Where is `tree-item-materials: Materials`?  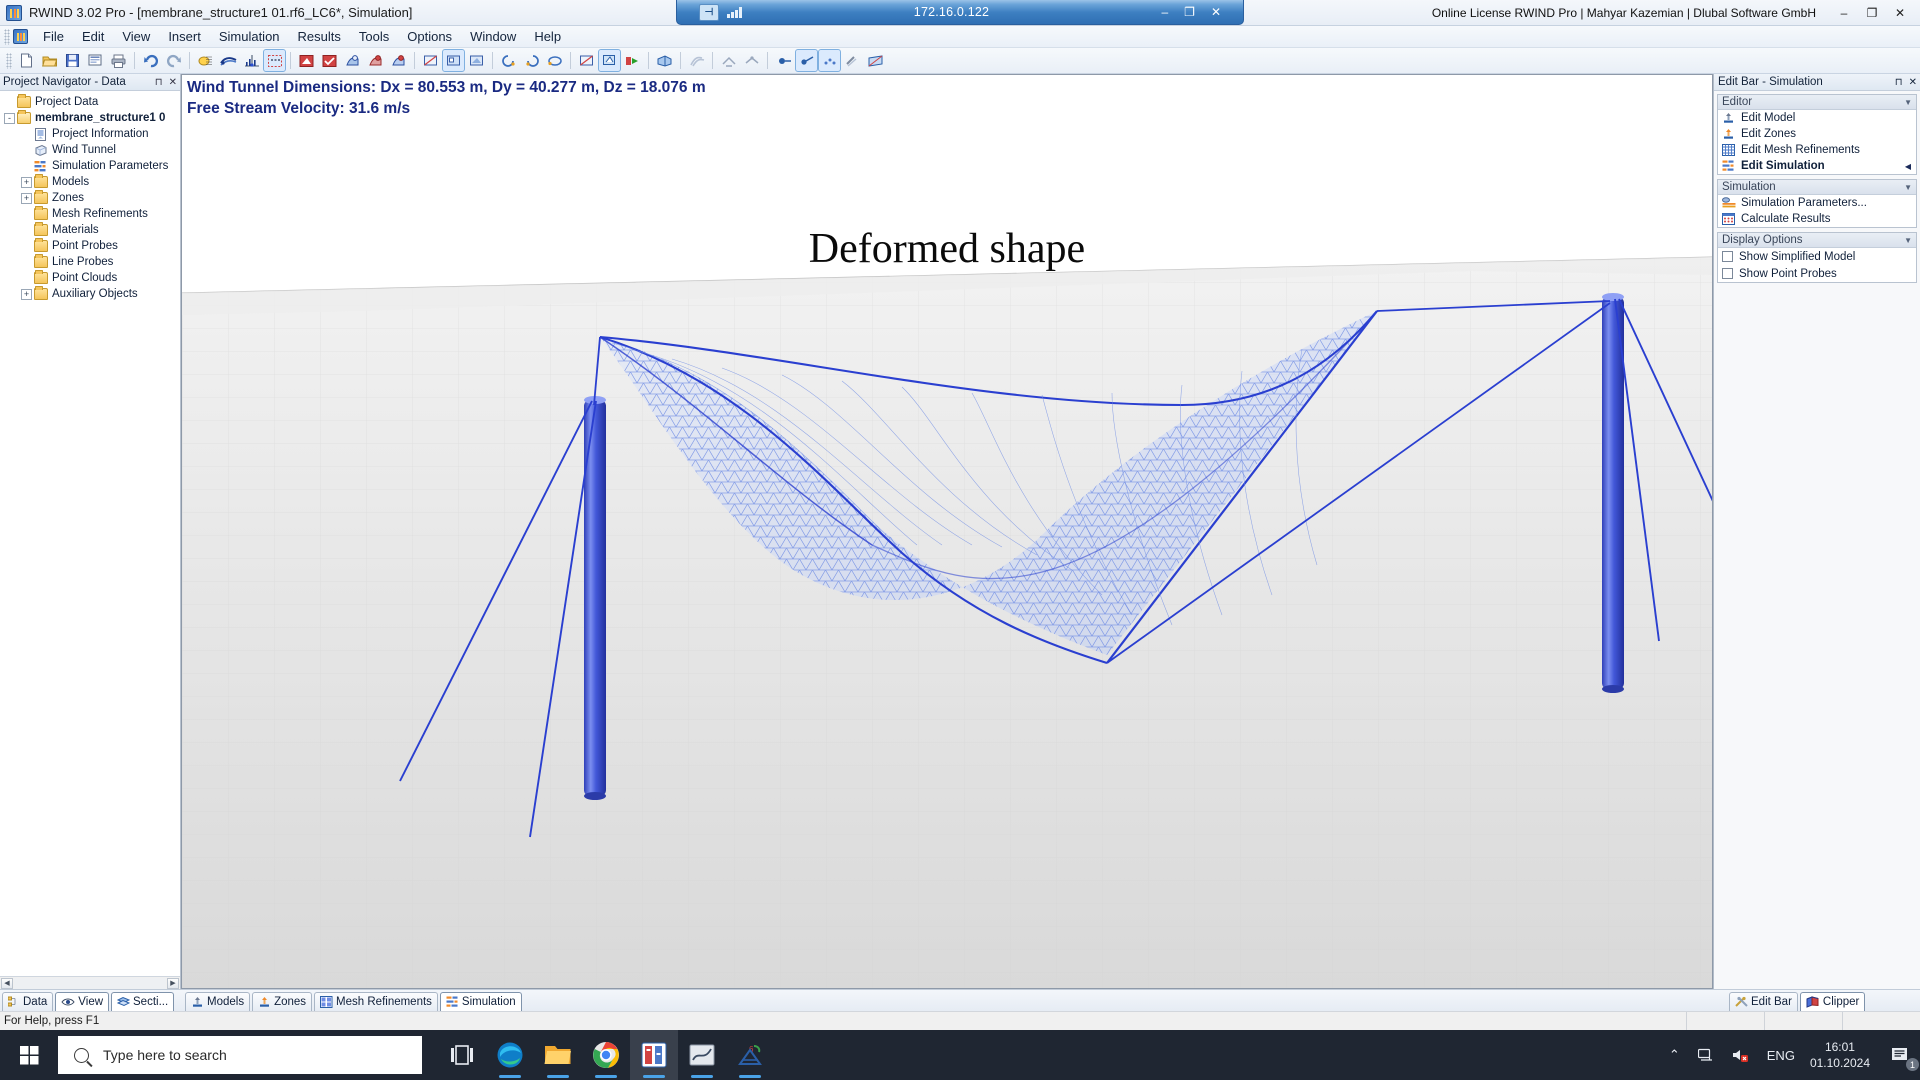 tree-item-materials: Materials is located at coordinates (90, 230).